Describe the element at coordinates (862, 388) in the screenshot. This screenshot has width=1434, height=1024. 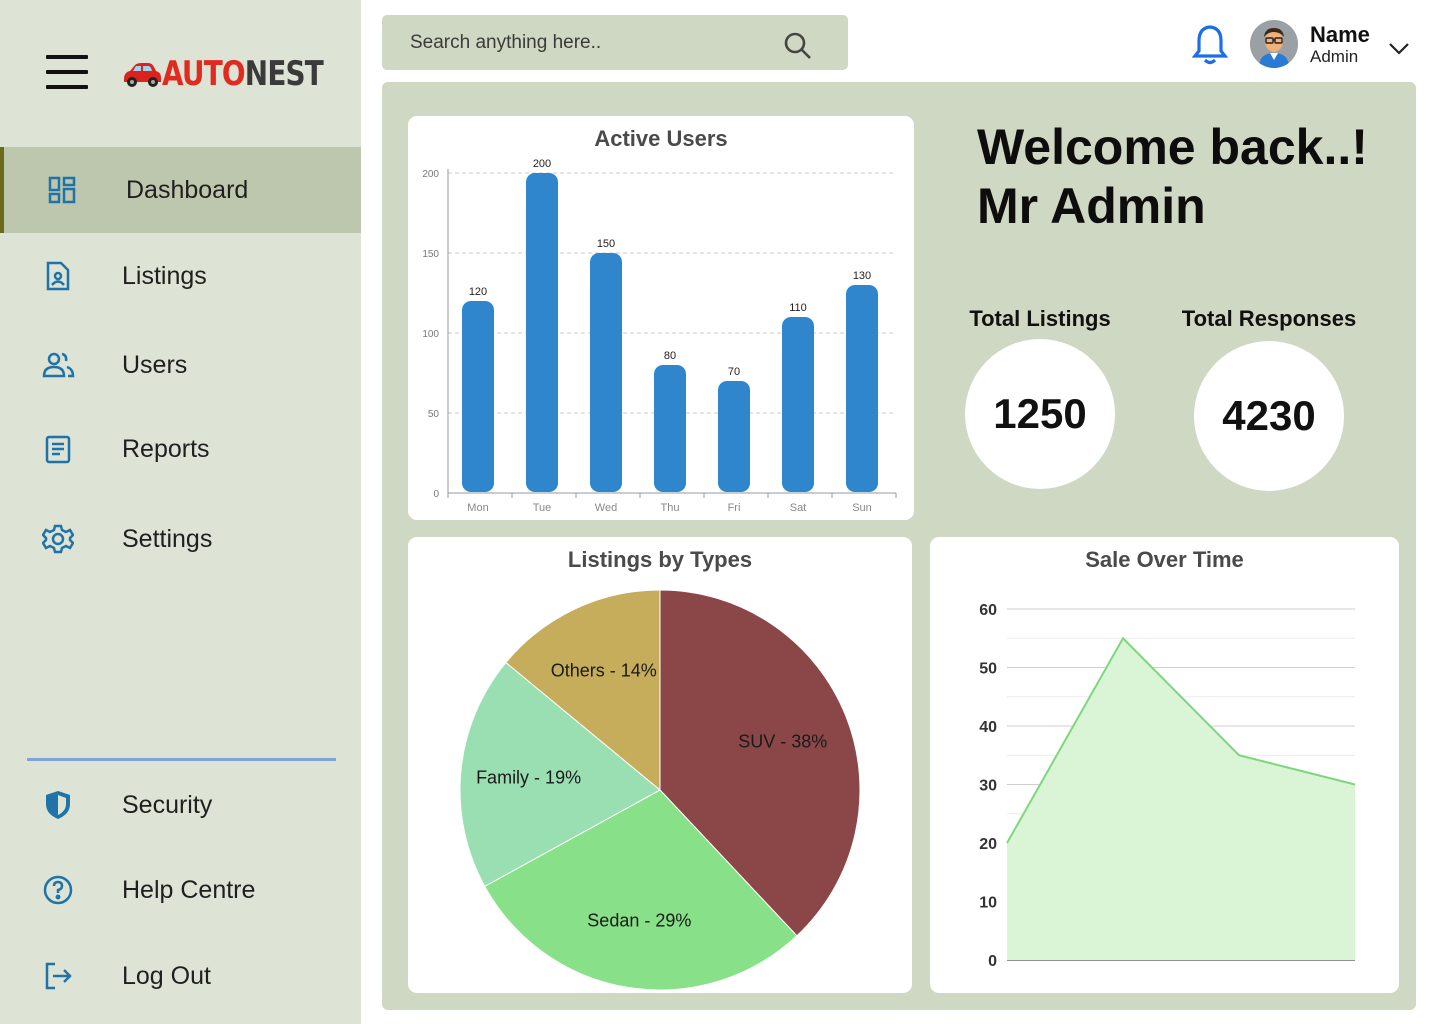
I see `bar-sun` at that location.